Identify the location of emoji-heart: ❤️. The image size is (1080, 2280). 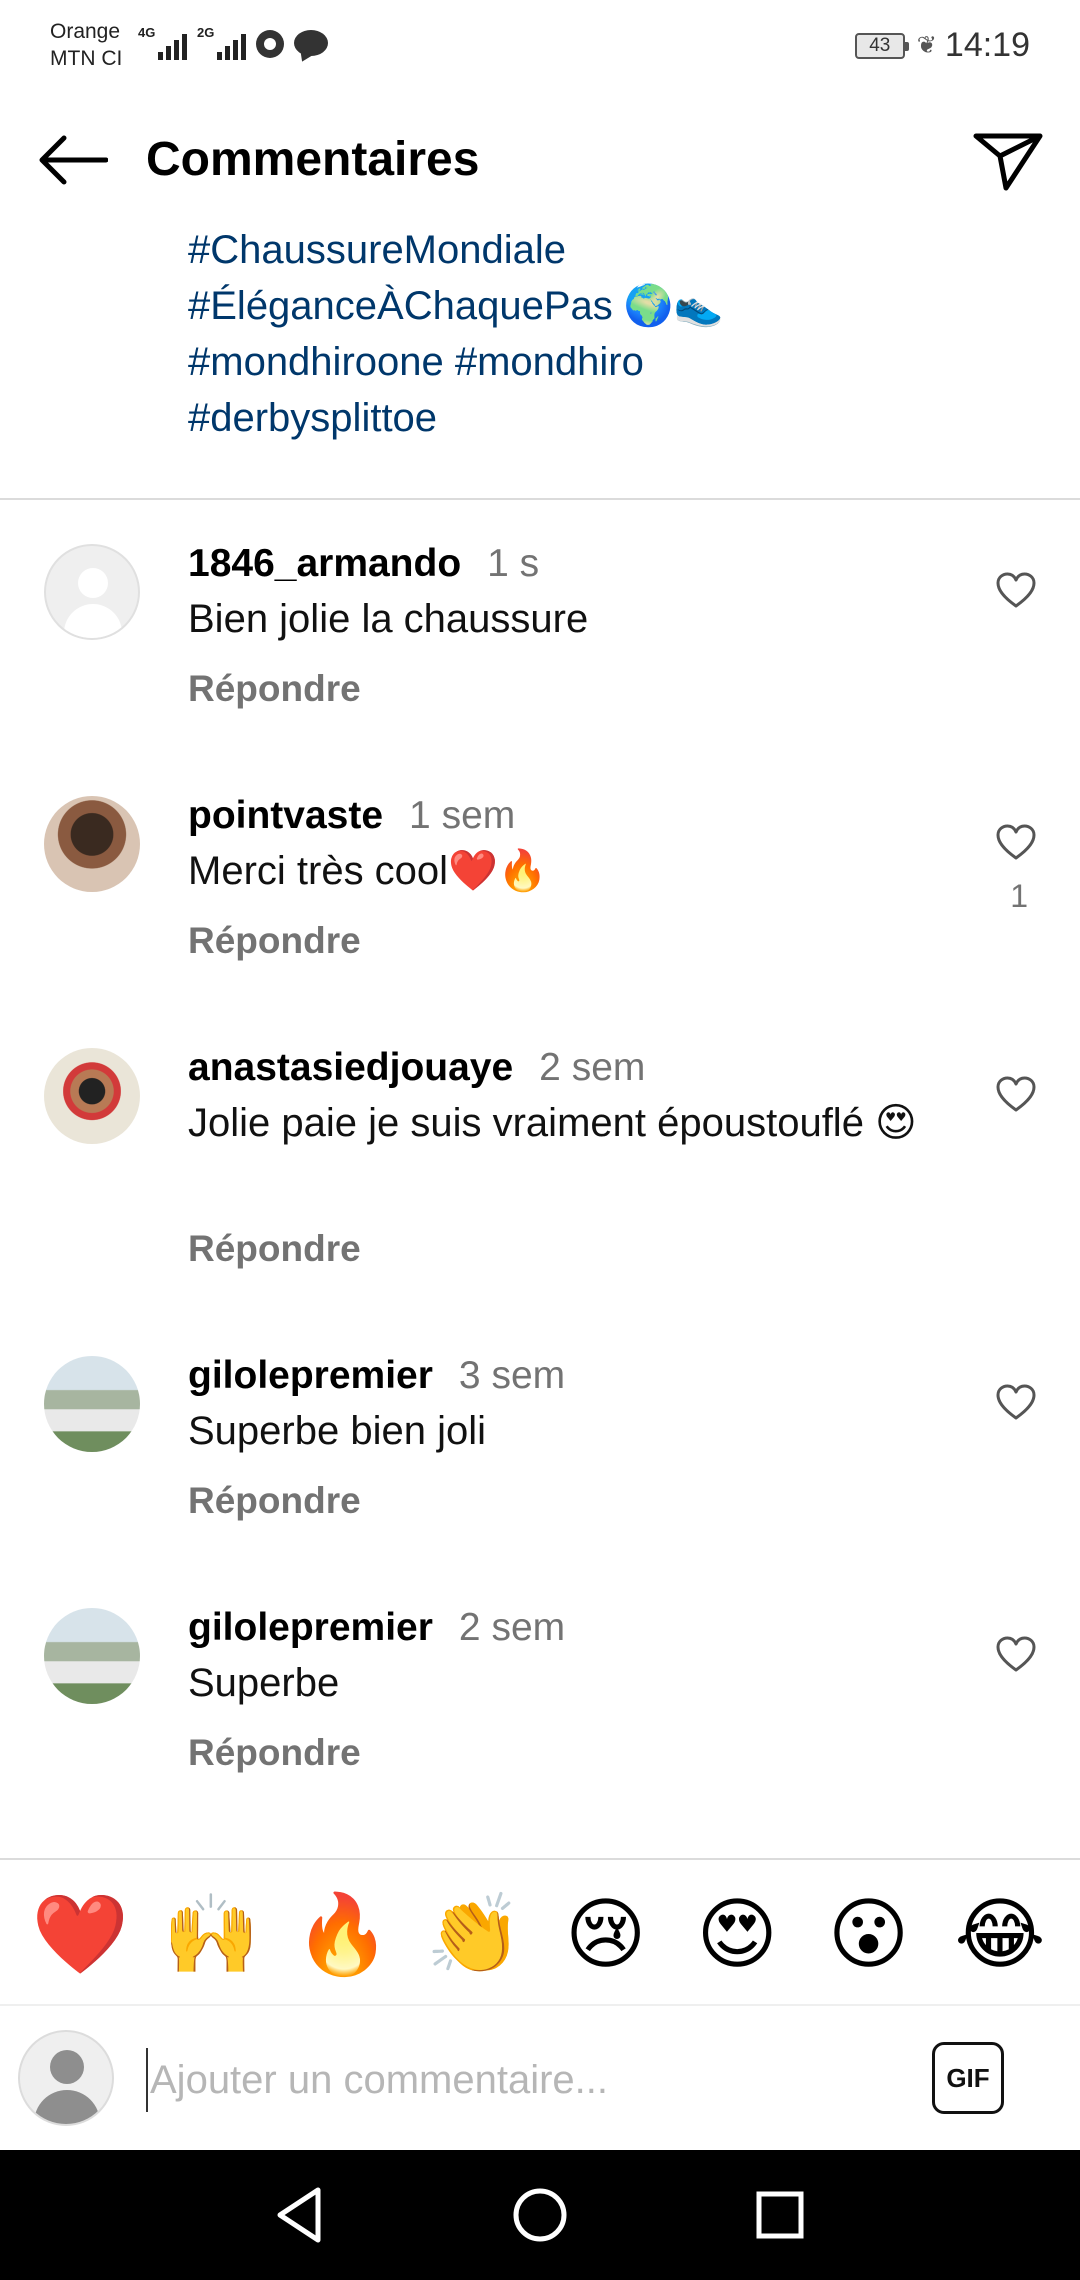
(80, 1935).